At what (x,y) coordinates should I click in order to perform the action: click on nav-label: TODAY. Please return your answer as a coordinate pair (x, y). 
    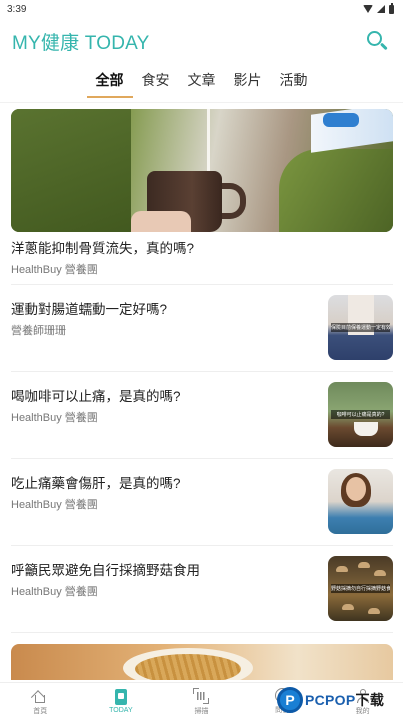
    Looking at the image, I should click on (121, 710).